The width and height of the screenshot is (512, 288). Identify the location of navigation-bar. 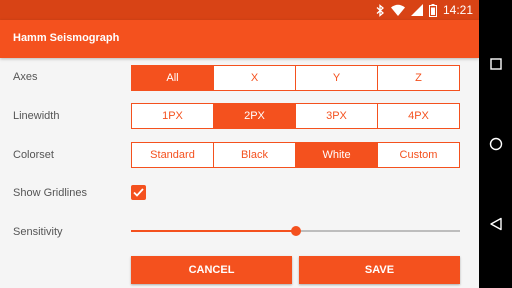
(495, 144).